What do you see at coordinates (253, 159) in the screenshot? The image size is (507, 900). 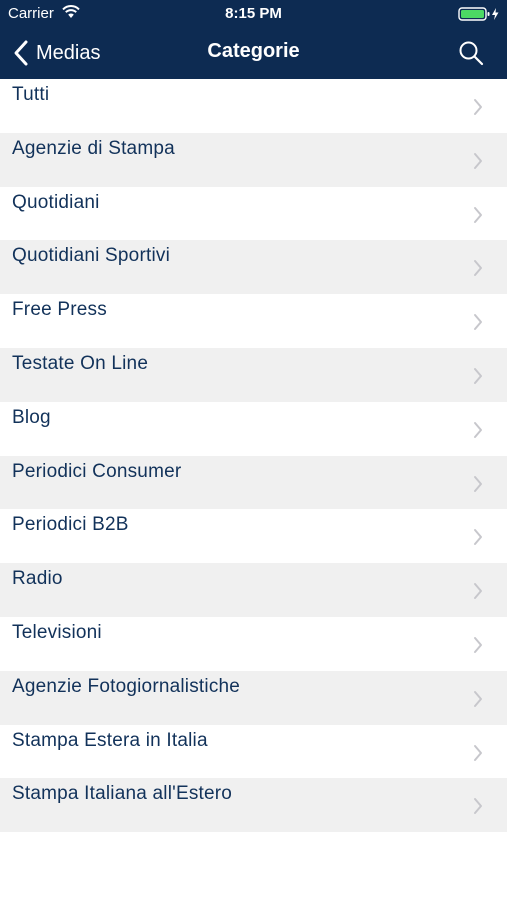 I see `category-row: Agenzie di Stampa` at bounding box center [253, 159].